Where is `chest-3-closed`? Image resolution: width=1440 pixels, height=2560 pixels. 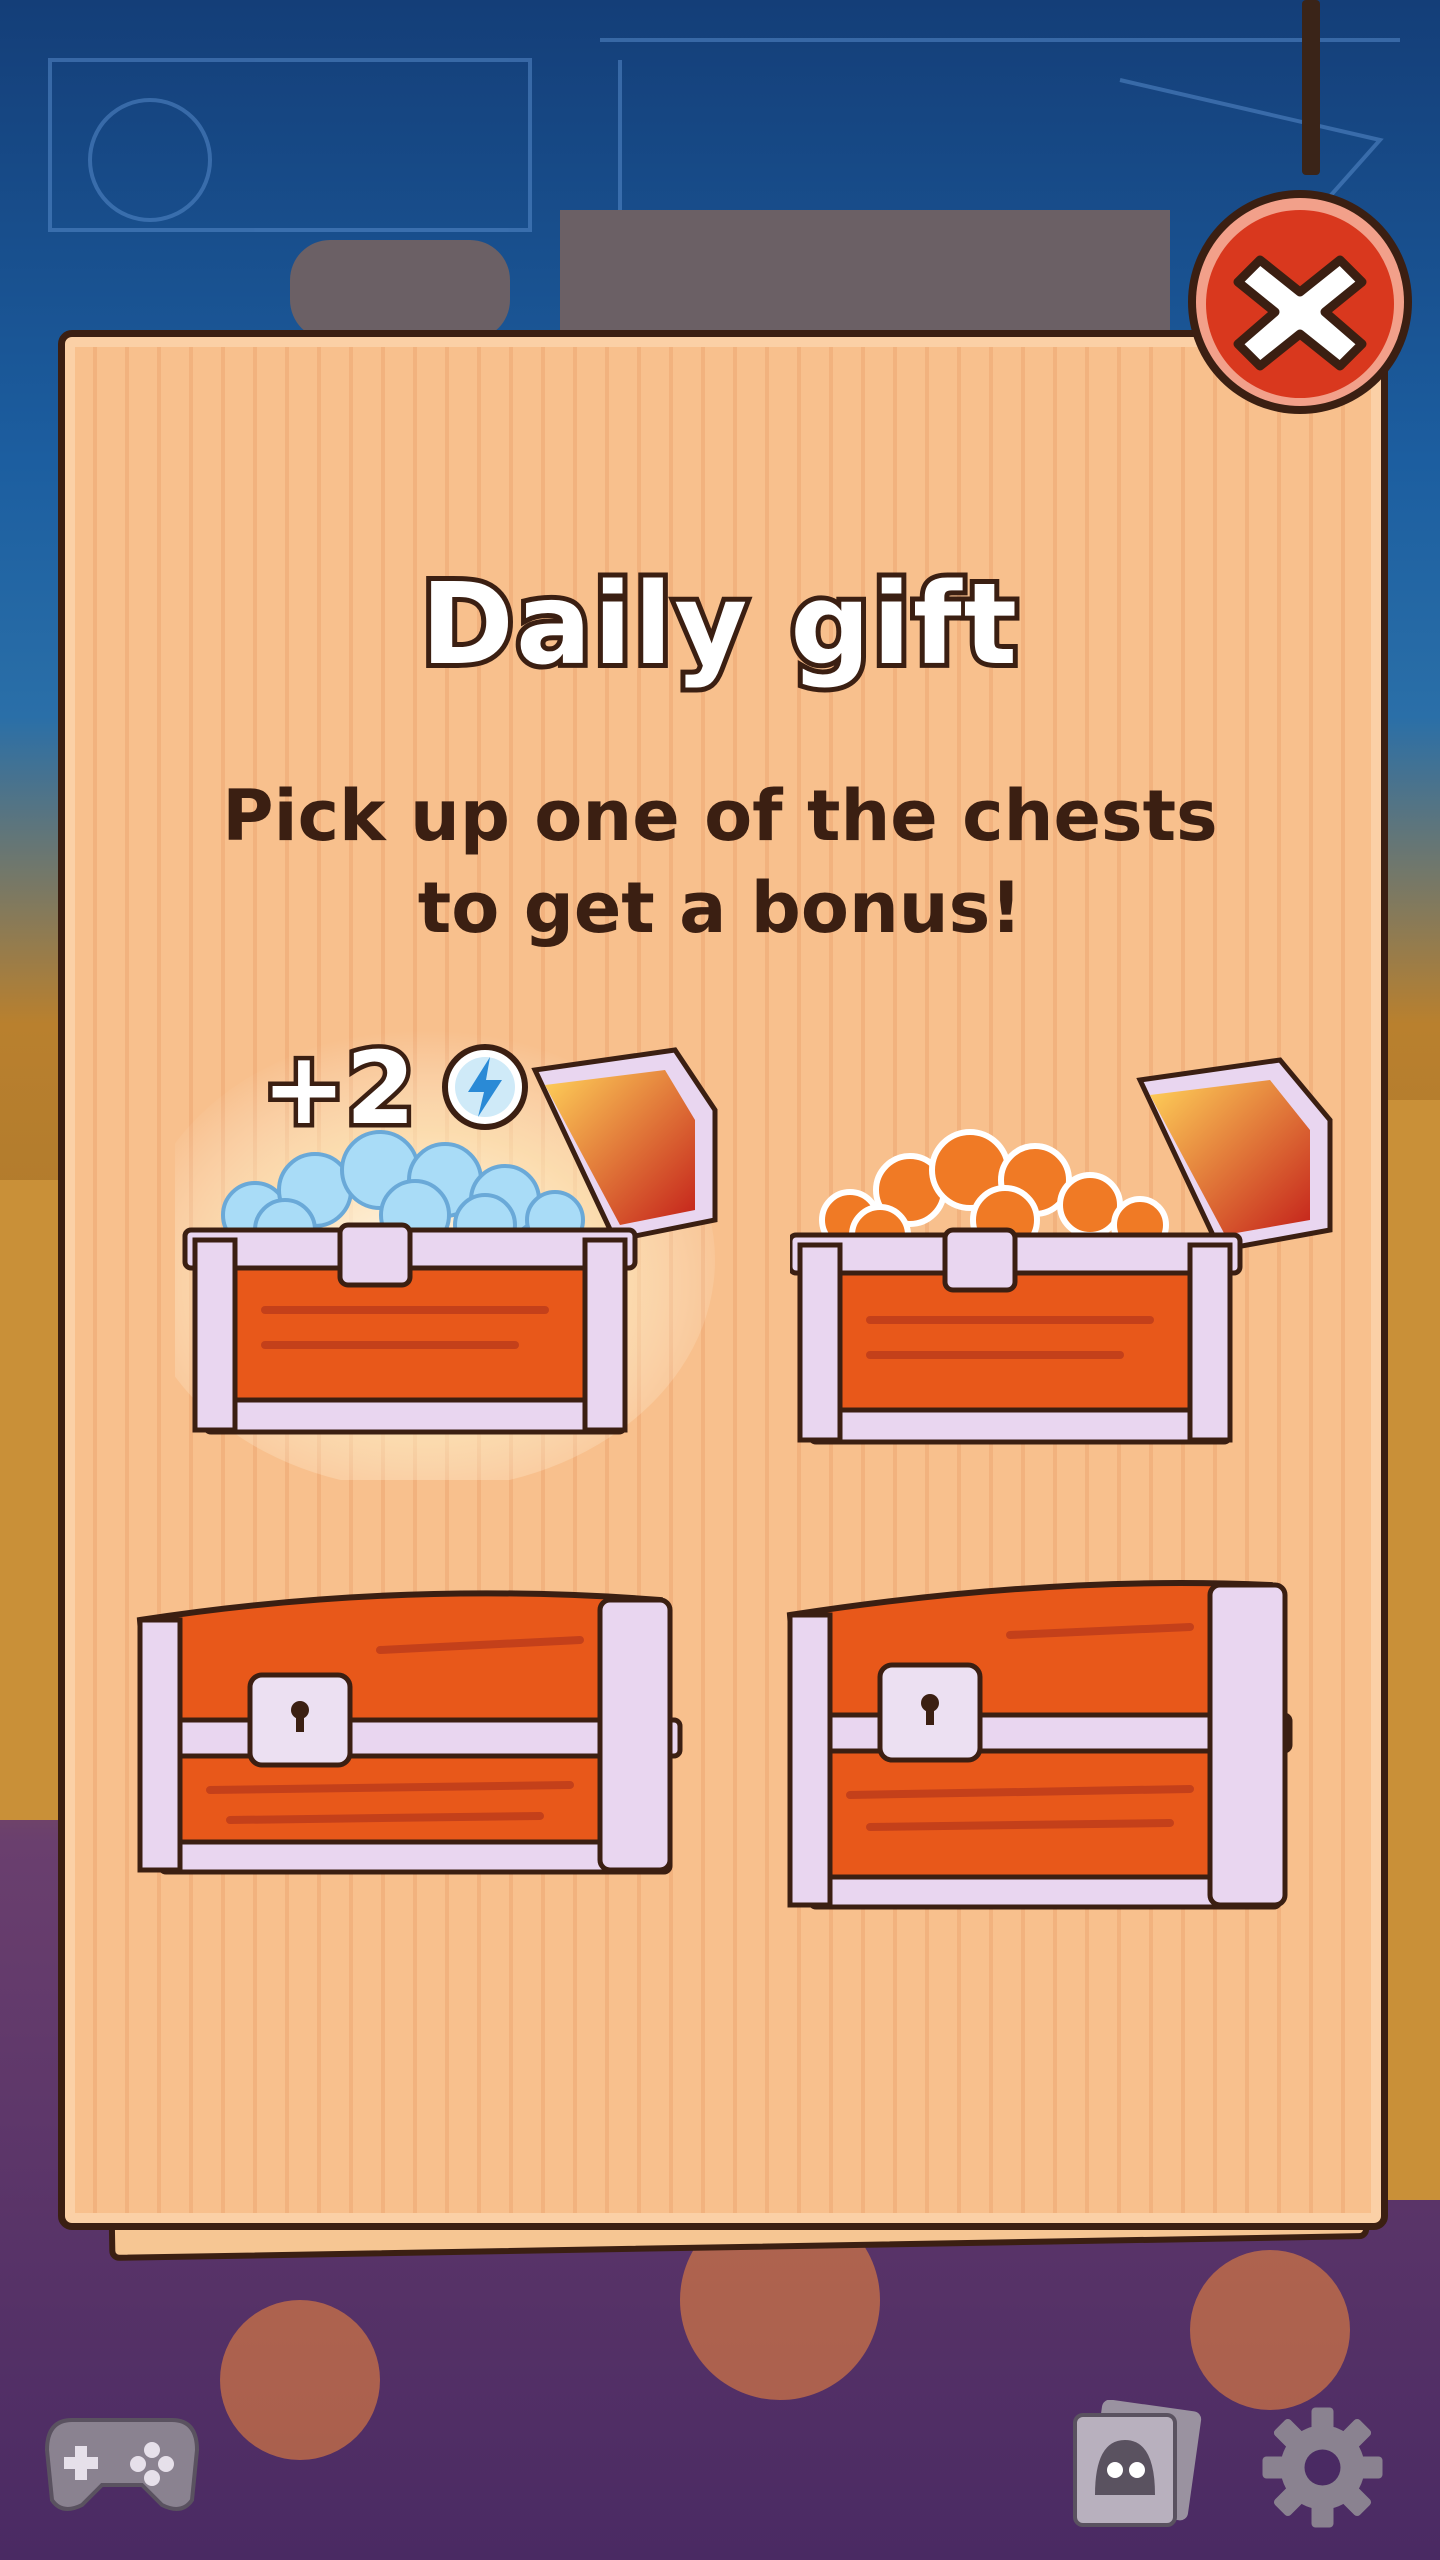 chest-3-closed is located at coordinates (405, 1730).